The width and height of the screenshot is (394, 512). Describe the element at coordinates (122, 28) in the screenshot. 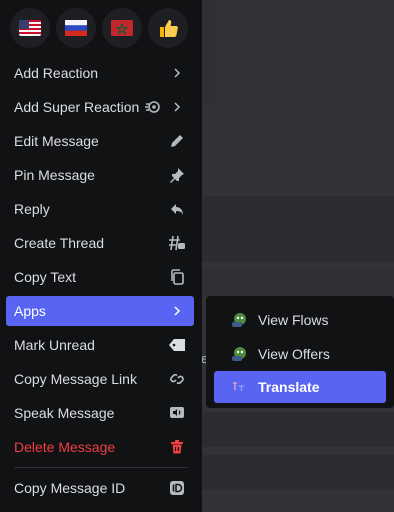

I see `morocco-flag-emoji` at that location.